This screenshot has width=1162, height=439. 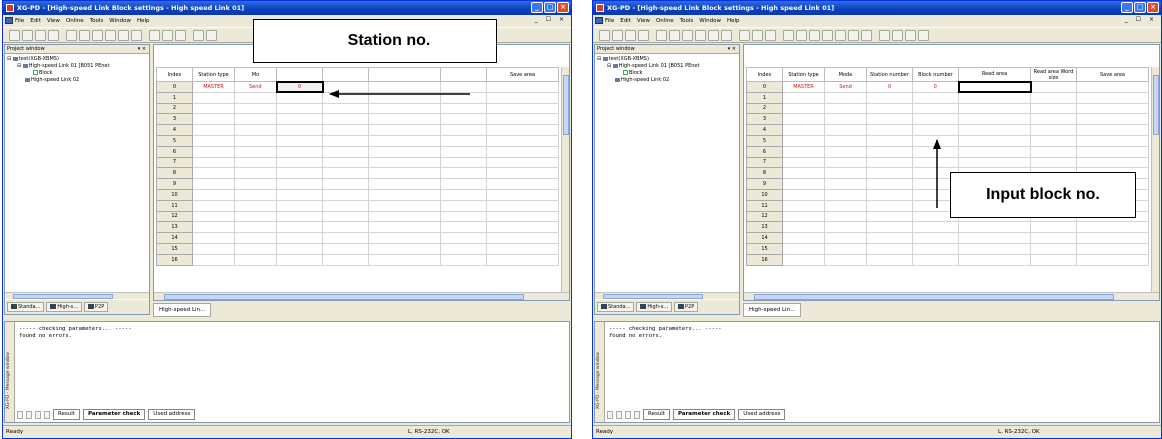 I want to click on tab-result: Result, so click(x=656, y=414).